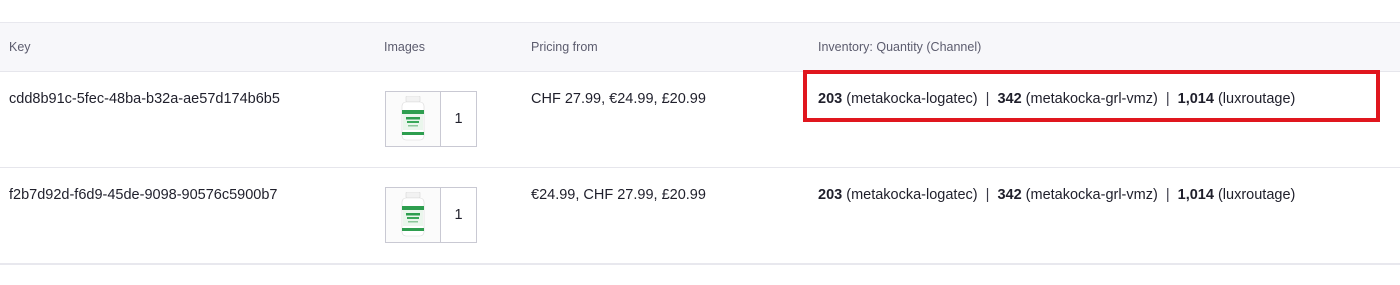 This screenshot has width=1400, height=285. What do you see at coordinates (20, 47) in the screenshot?
I see `column-header-key: Key` at bounding box center [20, 47].